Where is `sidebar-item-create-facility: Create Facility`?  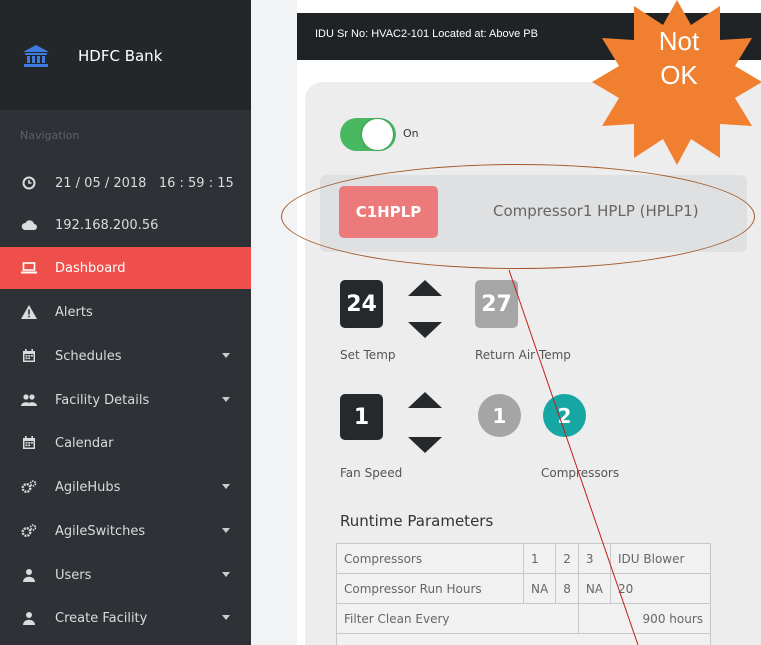
sidebar-item-create-facility: Create Facility is located at coordinates (125, 618).